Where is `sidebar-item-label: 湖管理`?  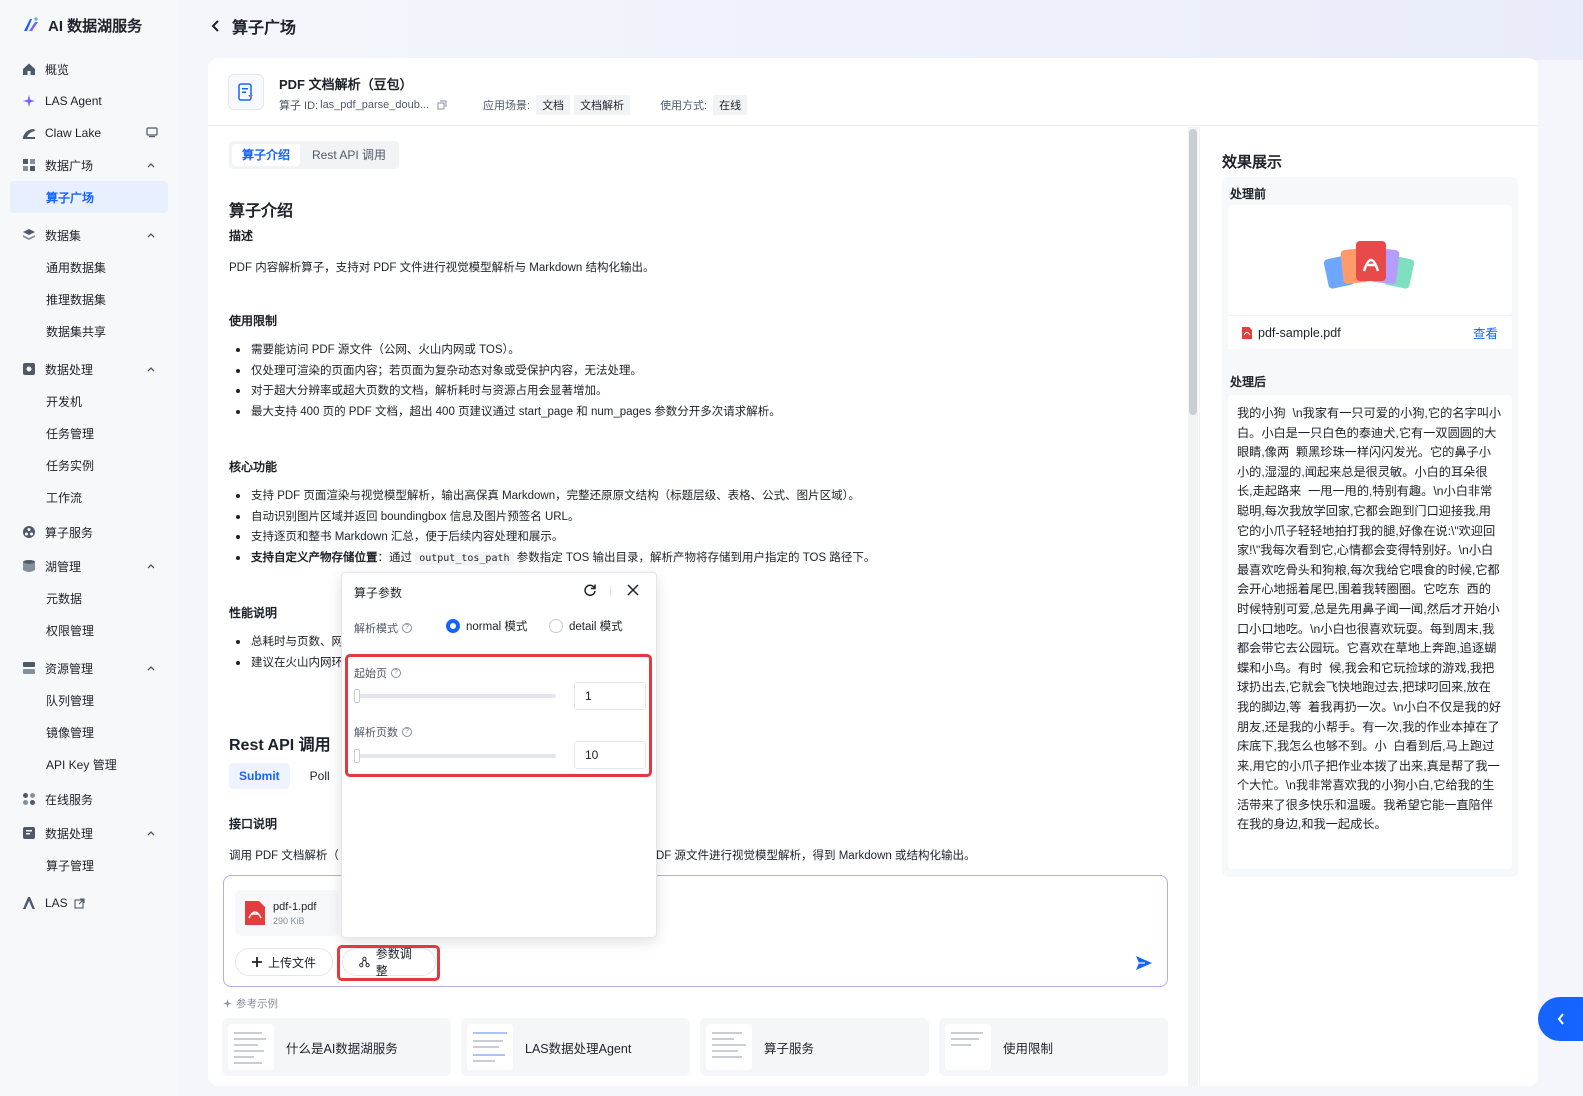
sidebar-item-label: 湖管理 is located at coordinates (63, 566).